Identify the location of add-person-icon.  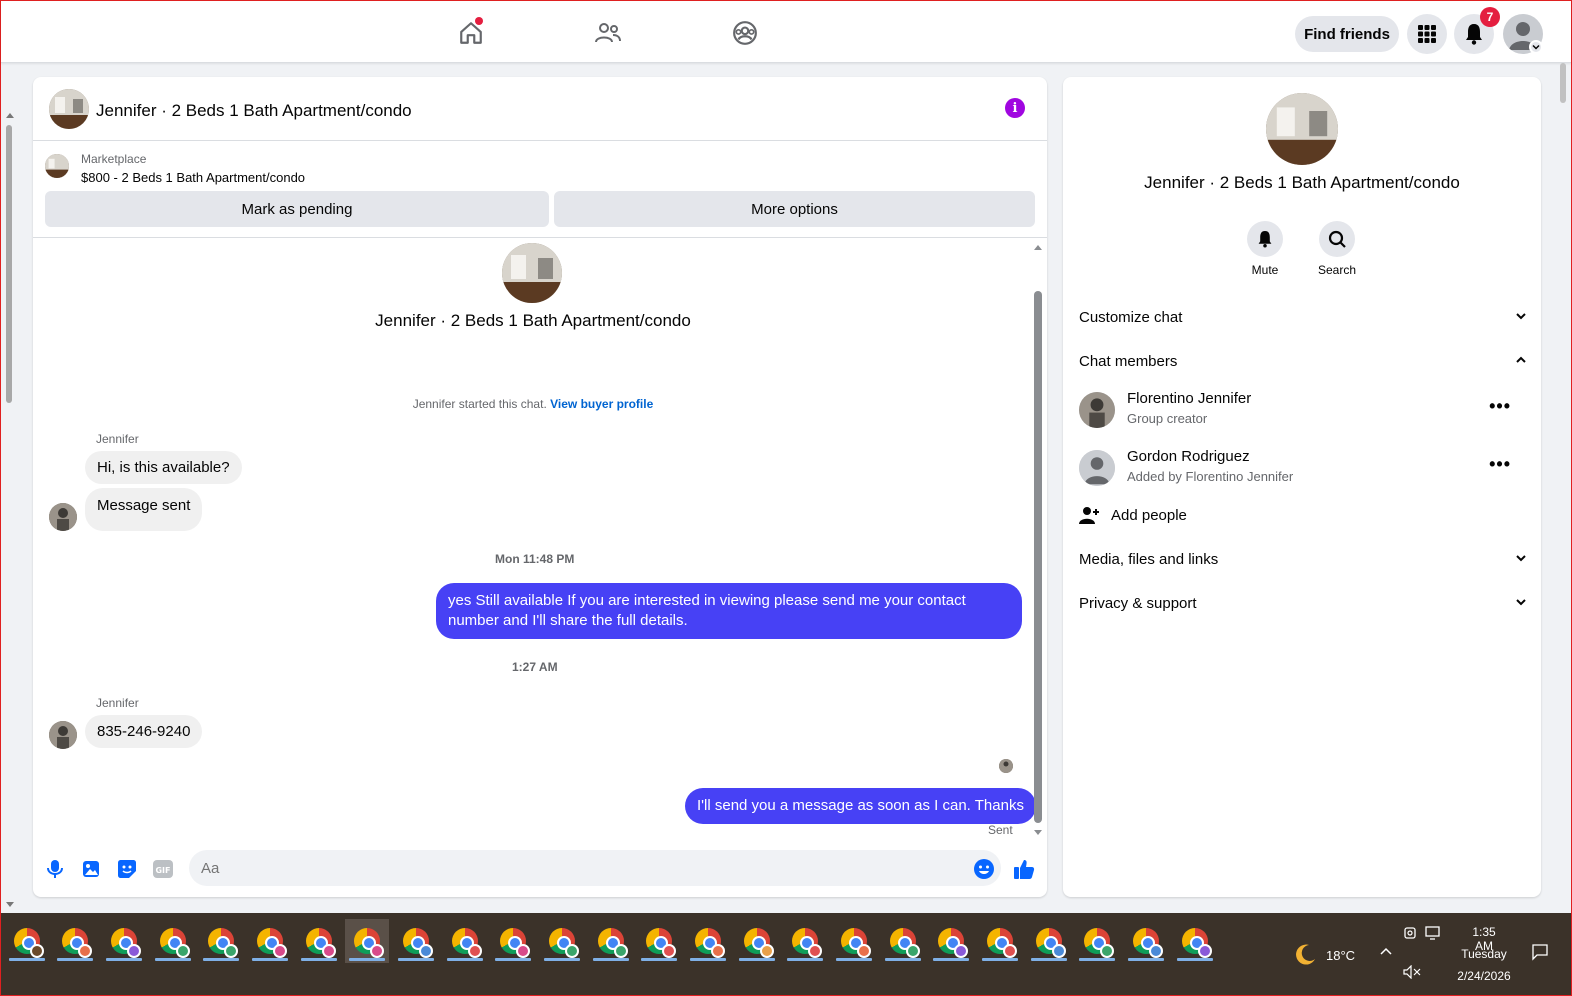
(1095, 515).